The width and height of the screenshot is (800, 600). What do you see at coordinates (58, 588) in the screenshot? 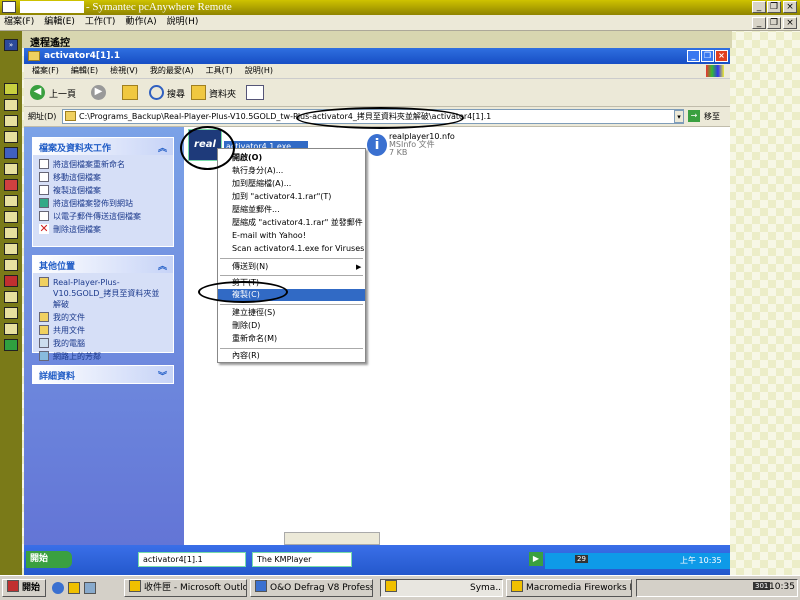
I see `ie-icon` at bounding box center [58, 588].